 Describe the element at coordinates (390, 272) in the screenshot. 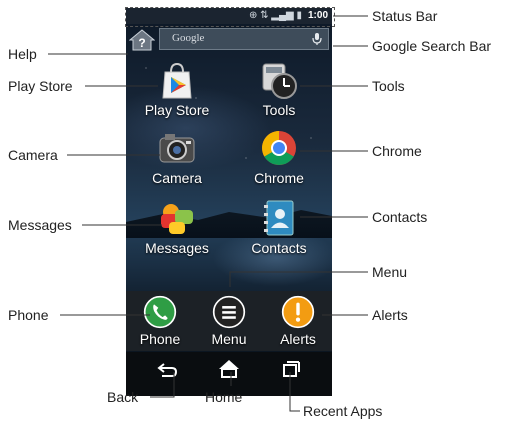

I see `callout-menu: Menu` at that location.